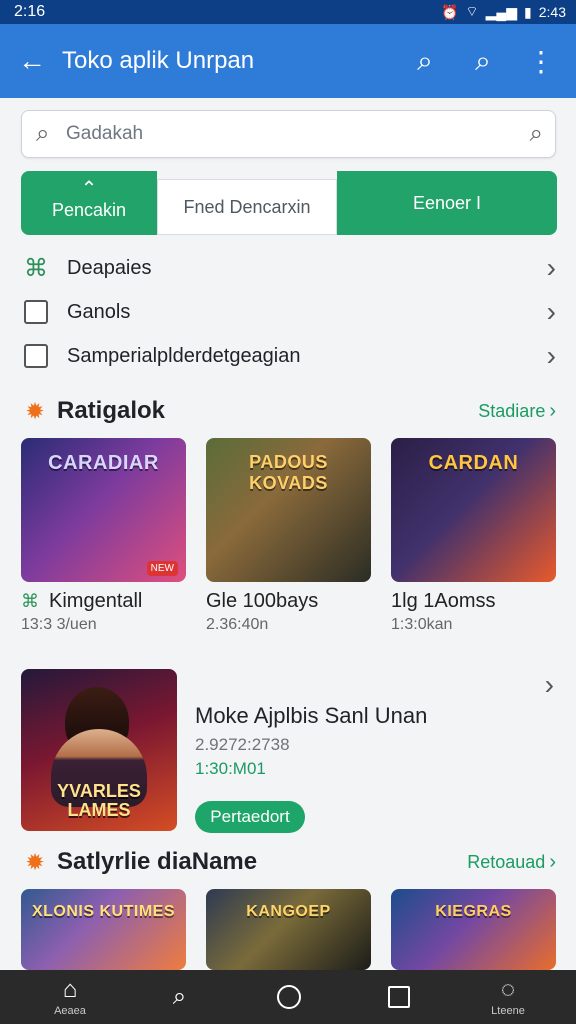 This screenshot has height=1024, width=576. Describe the element at coordinates (528, 11) in the screenshot. I see `battery-icon: ▮` at that location.